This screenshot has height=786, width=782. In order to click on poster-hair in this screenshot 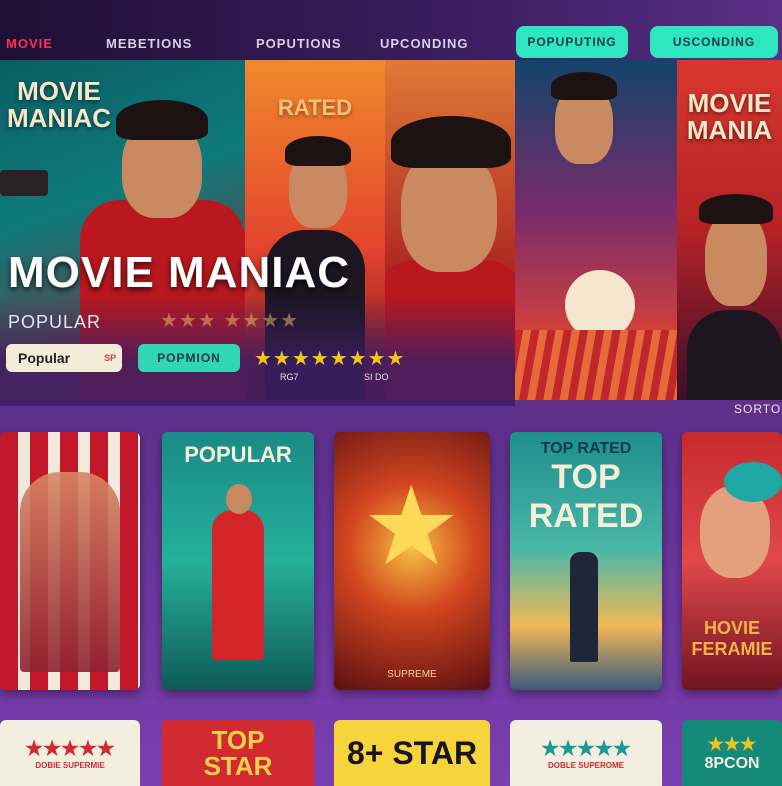, I will do `click(753, 482)`.